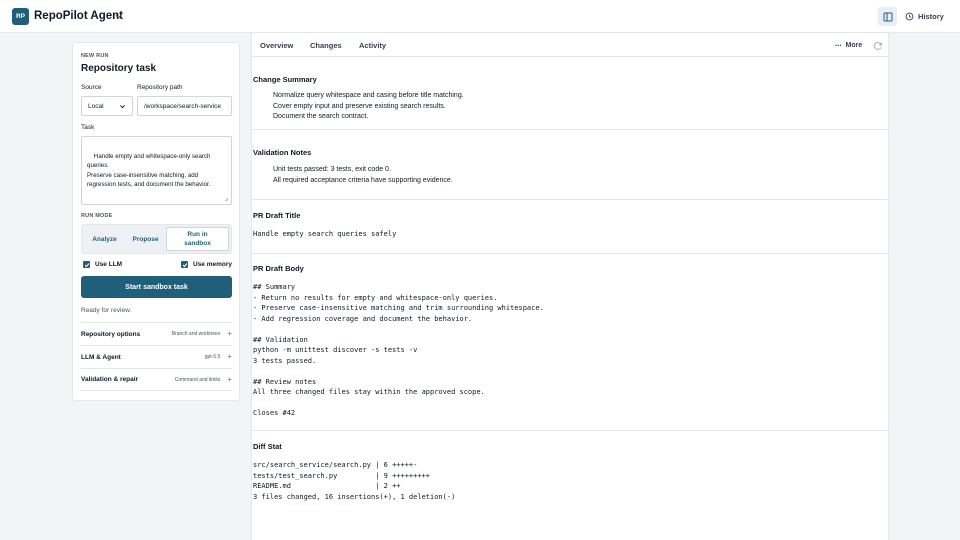 The height and width of the screenshot is (540, 960). I want to click on list-item: Unit tests passed: 3 tests, exit code 0., so click(332, 169).